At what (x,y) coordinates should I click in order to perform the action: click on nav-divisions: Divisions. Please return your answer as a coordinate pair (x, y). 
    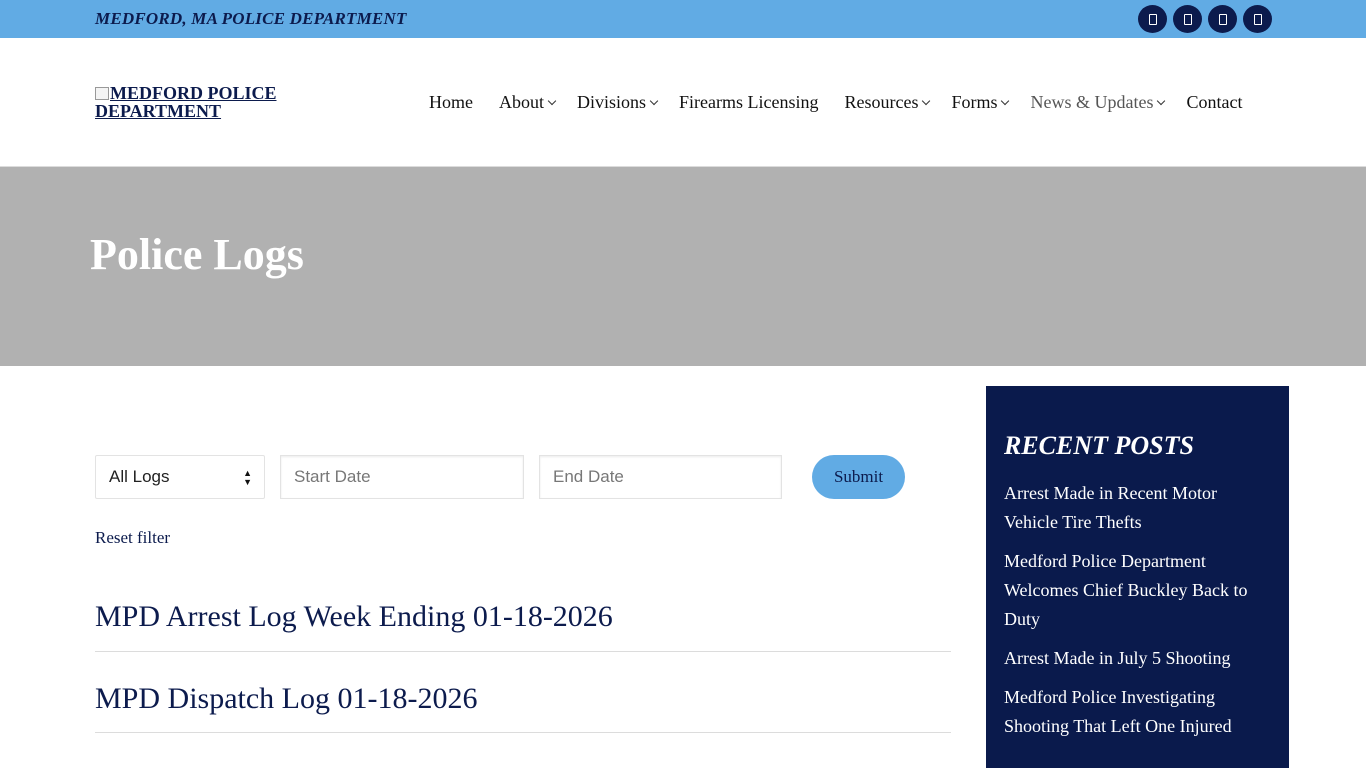
    Looking at the image, I should click on (618, 102).